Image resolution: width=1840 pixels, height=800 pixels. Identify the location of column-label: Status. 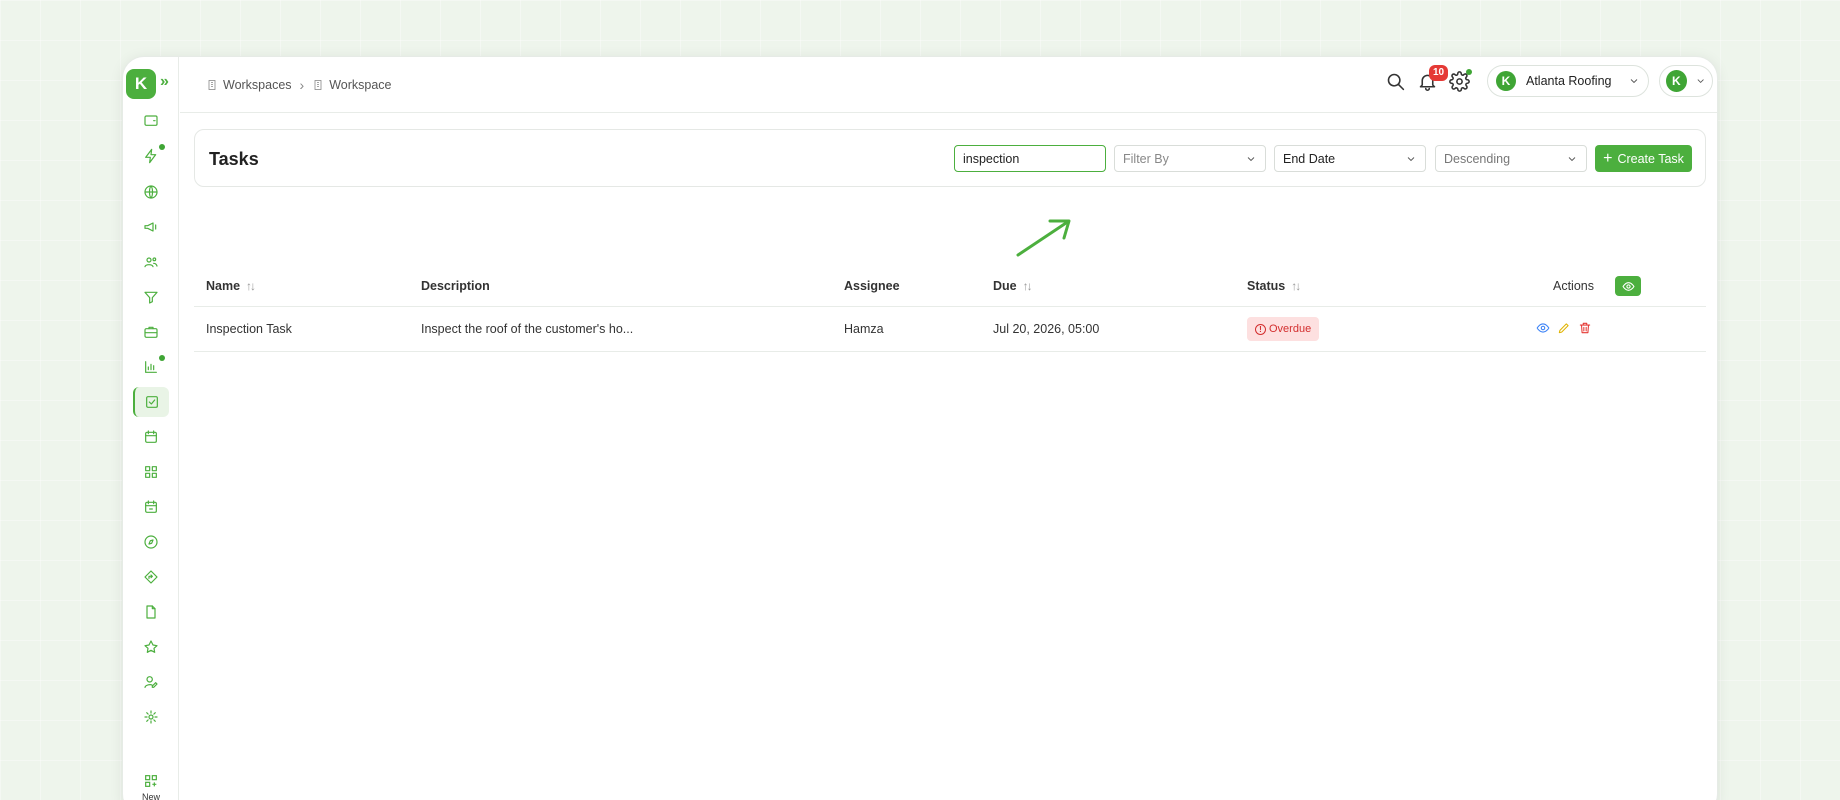
(1266, 286).